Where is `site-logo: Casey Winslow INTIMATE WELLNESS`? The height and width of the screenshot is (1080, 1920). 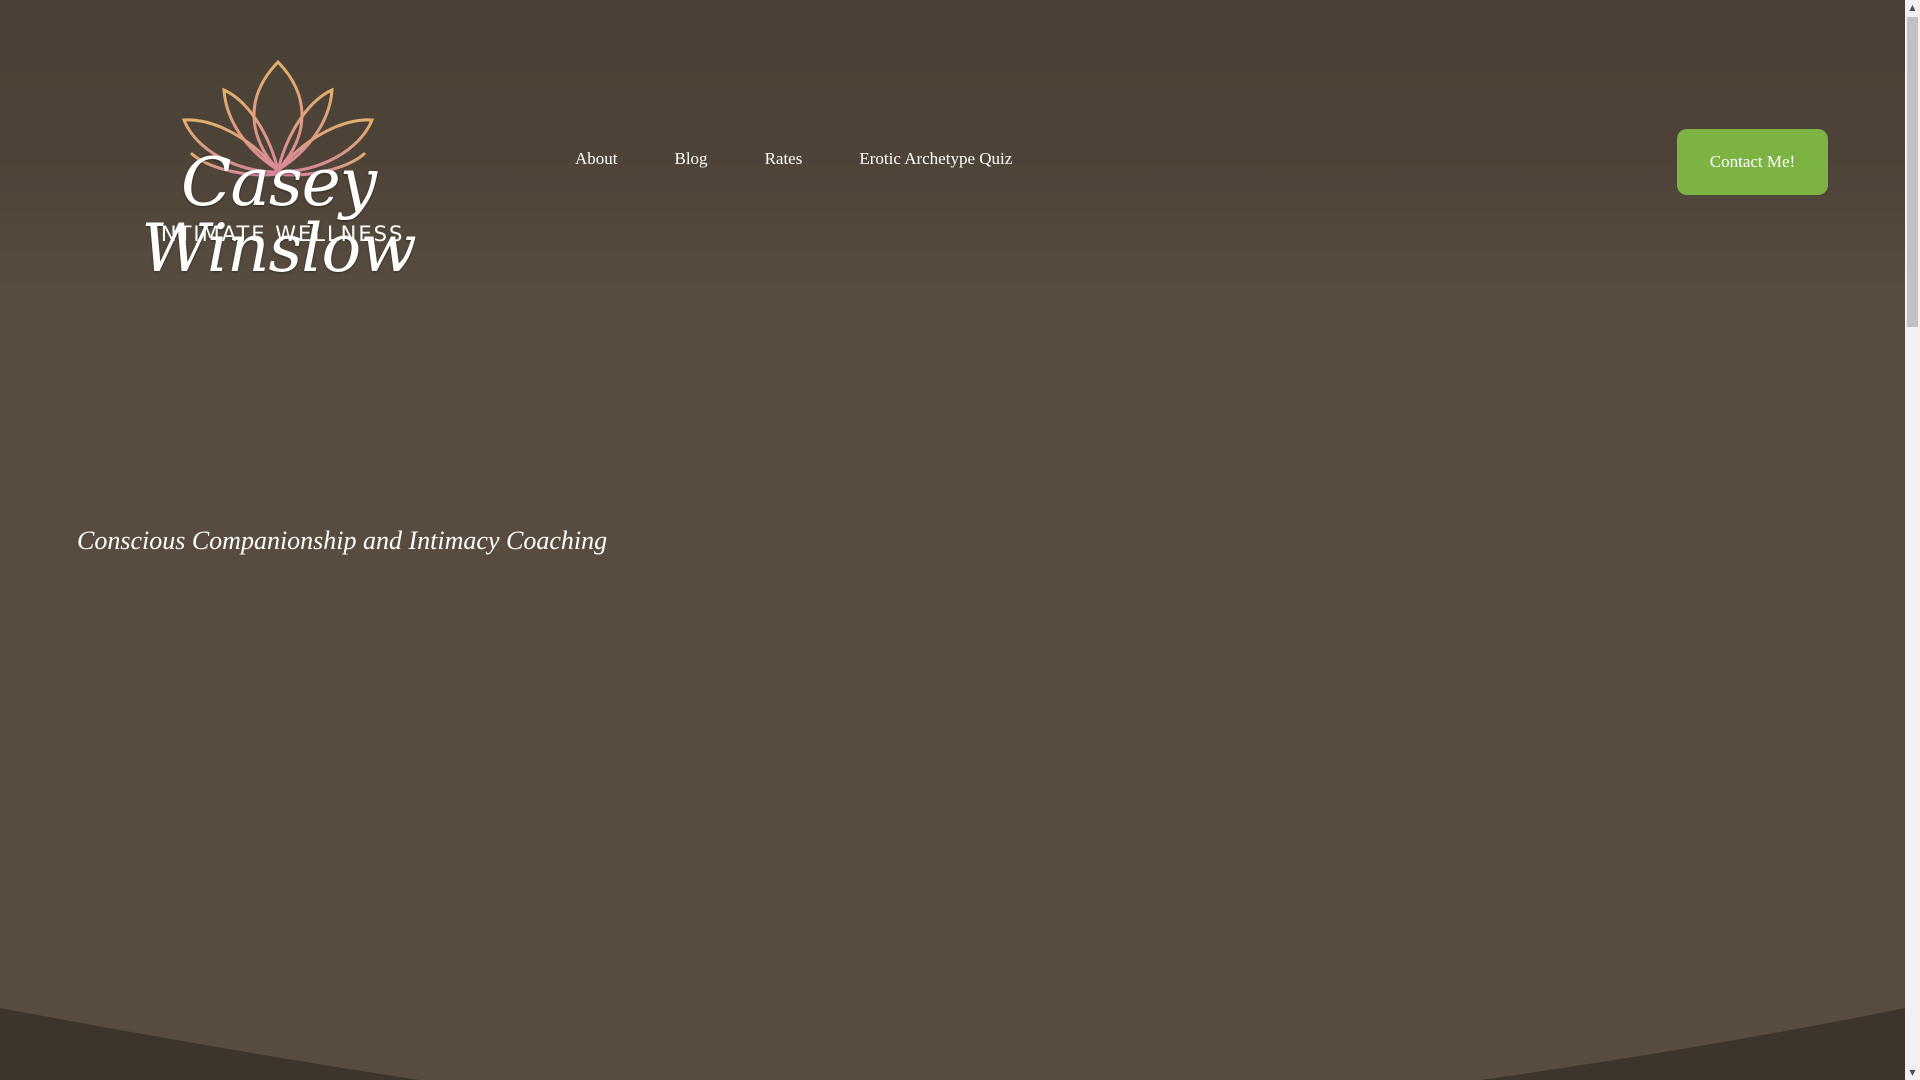 site-logo: Casey Winslow INTIMATE WELLNESS is located at coordinates (278, 166).